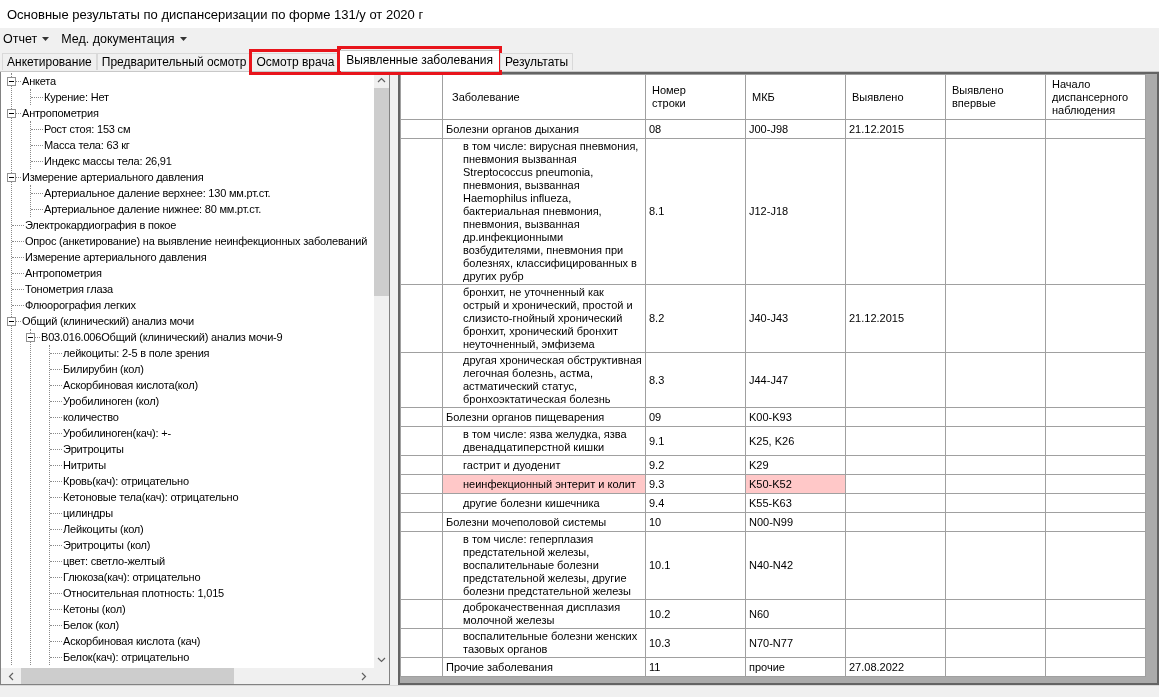 Image resolution: width=1159 pixels, height=697 pixels. I want to click on arrow-down-icon, so click(381, 660).